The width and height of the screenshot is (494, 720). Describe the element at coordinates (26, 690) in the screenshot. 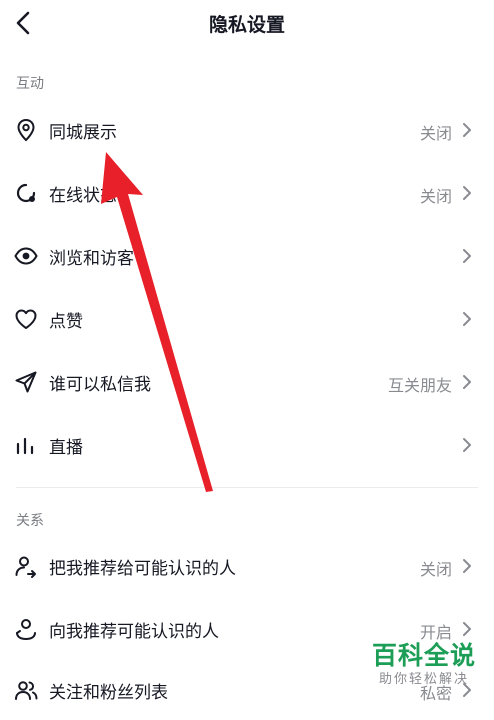

I see `users-icon` at that location.